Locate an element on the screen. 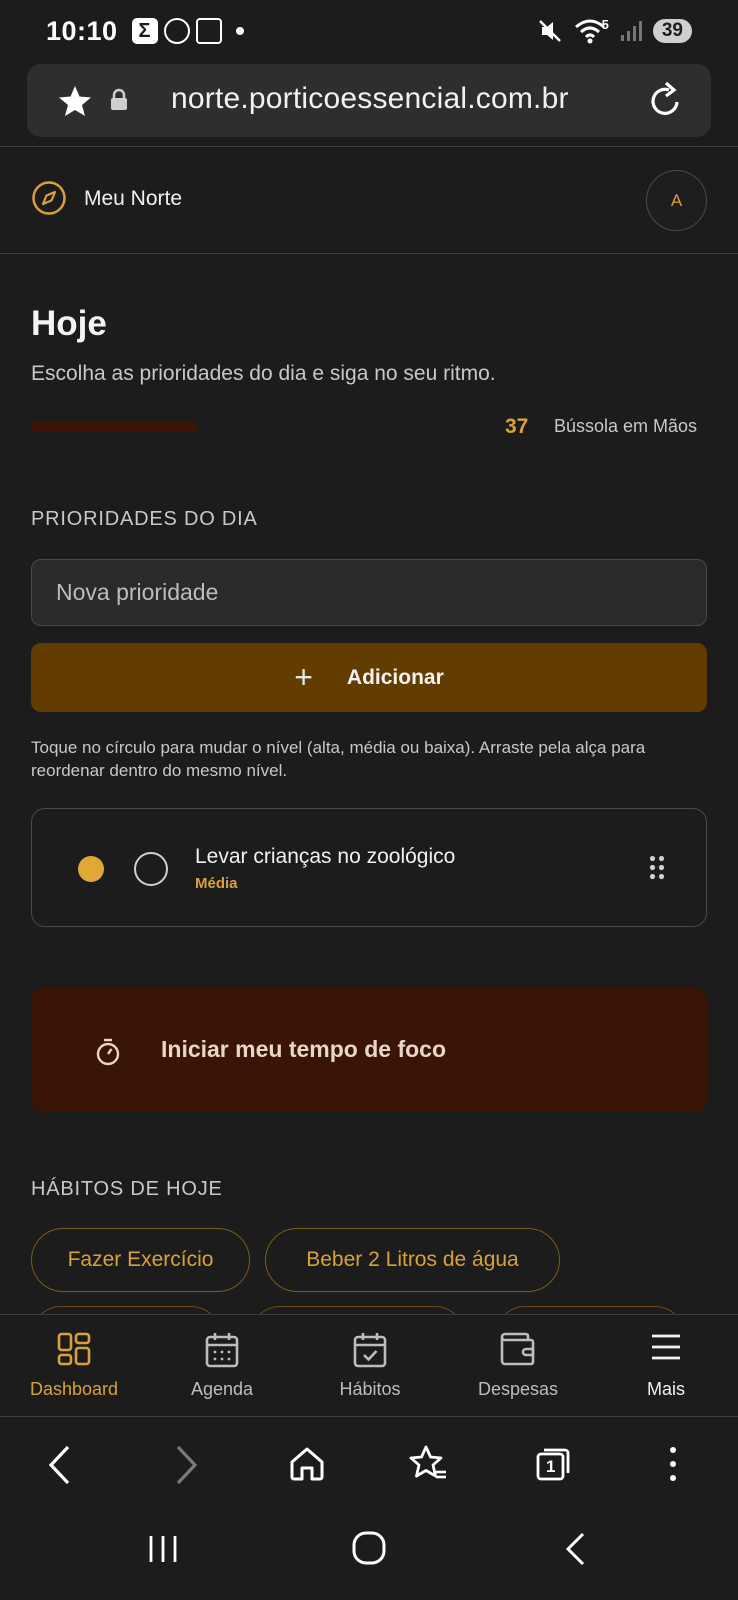 This screenshot has height=1600, width=738. url-text: norte.porticoessencial.com.br is located at coordinates (370, 99).